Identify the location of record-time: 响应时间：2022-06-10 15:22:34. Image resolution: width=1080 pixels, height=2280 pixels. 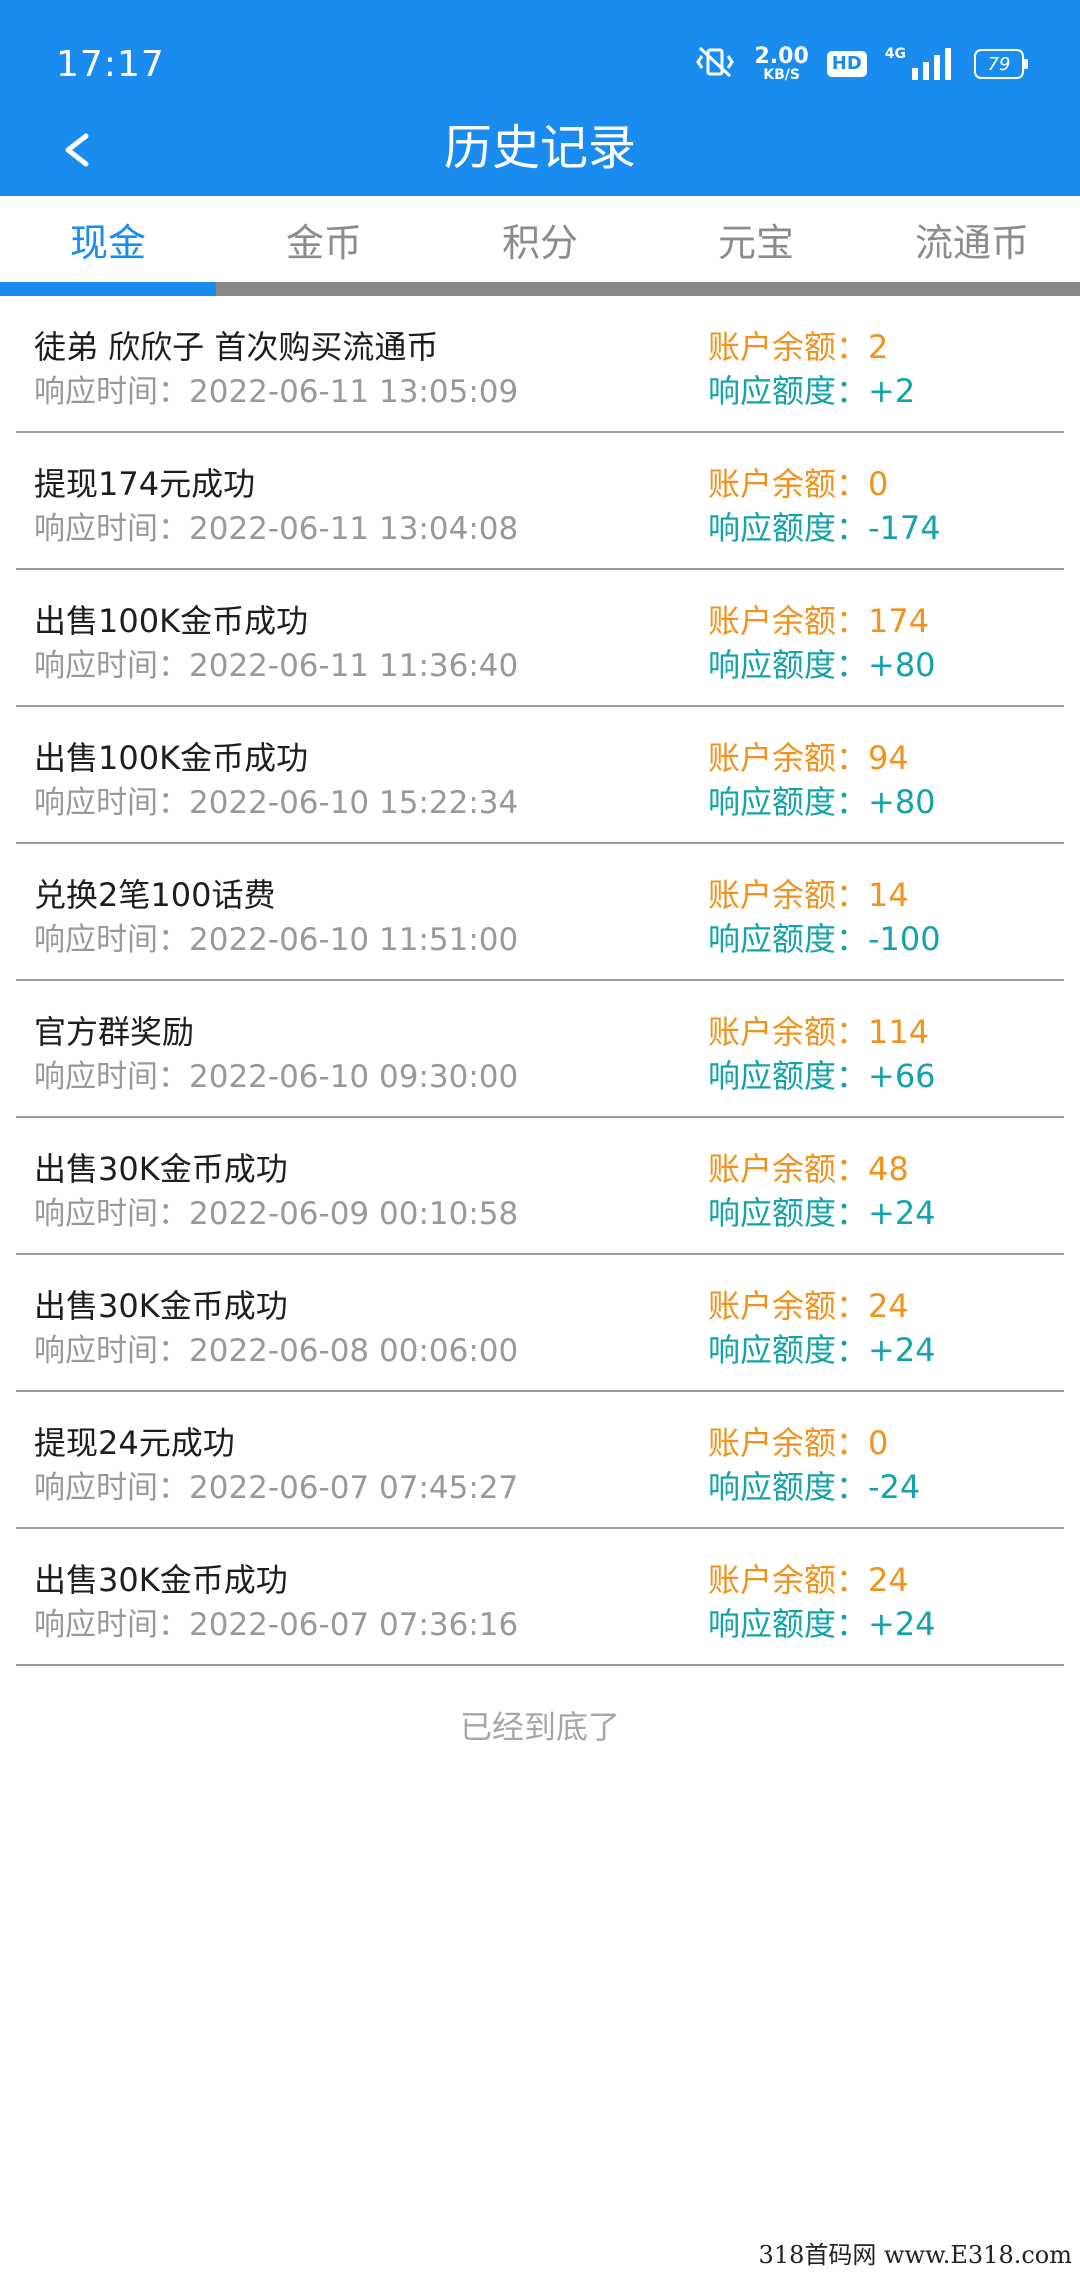
(276, 803).